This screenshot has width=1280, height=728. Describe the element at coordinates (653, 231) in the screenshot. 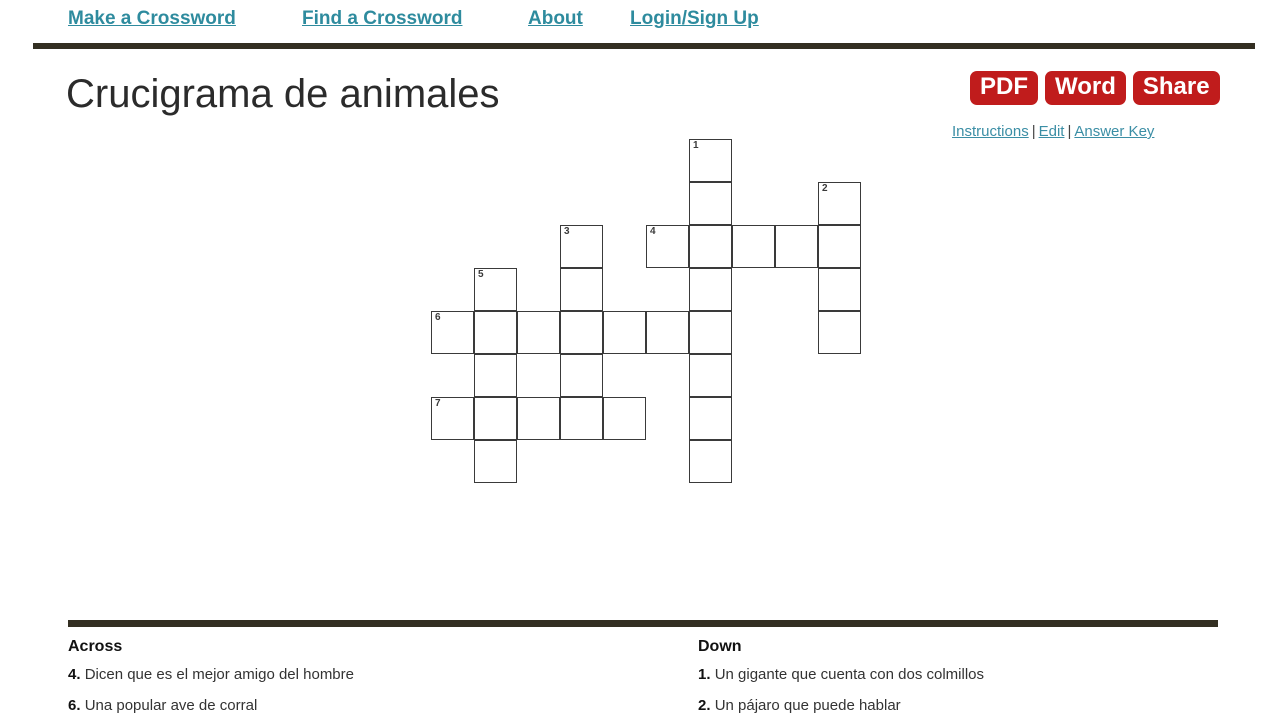

I see `grid-cell-number: 4` at that location.